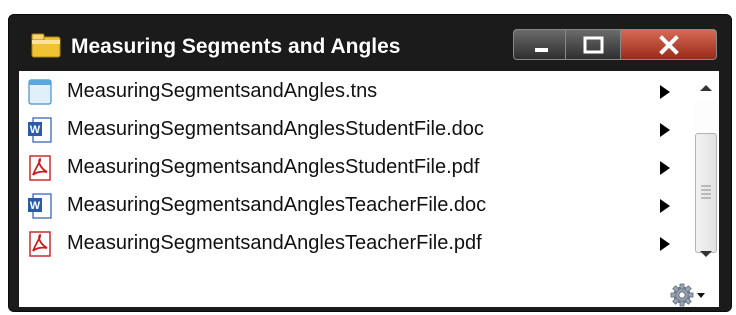  What do you see at coordinates (236, 46) in the screenshot?
I see `window-title: Measuring Segments and Angles` at bounding box center [236, 46].